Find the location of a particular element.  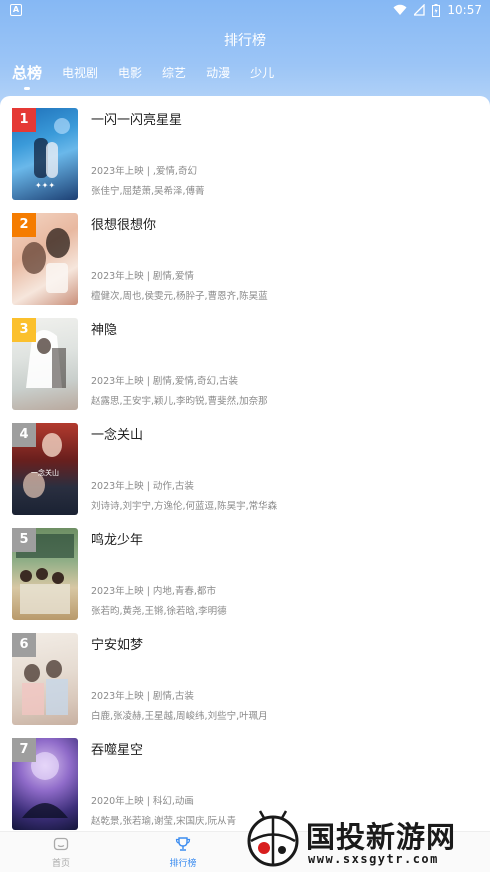

rank-badge: 7 is located at coordinates (24, 750).